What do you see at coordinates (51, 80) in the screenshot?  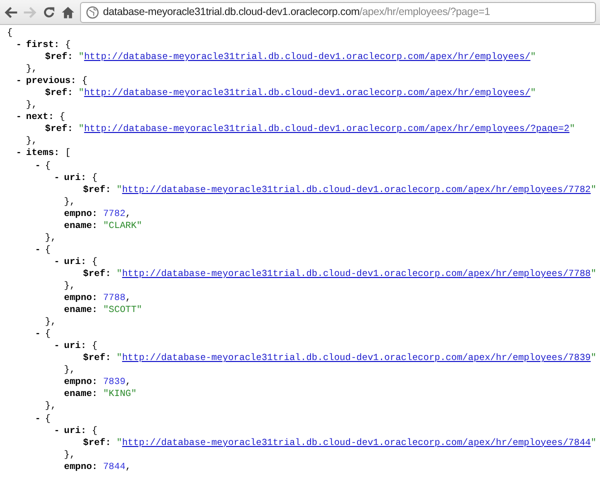 I see `json-key: previous:` at bounding box center [51, 80].